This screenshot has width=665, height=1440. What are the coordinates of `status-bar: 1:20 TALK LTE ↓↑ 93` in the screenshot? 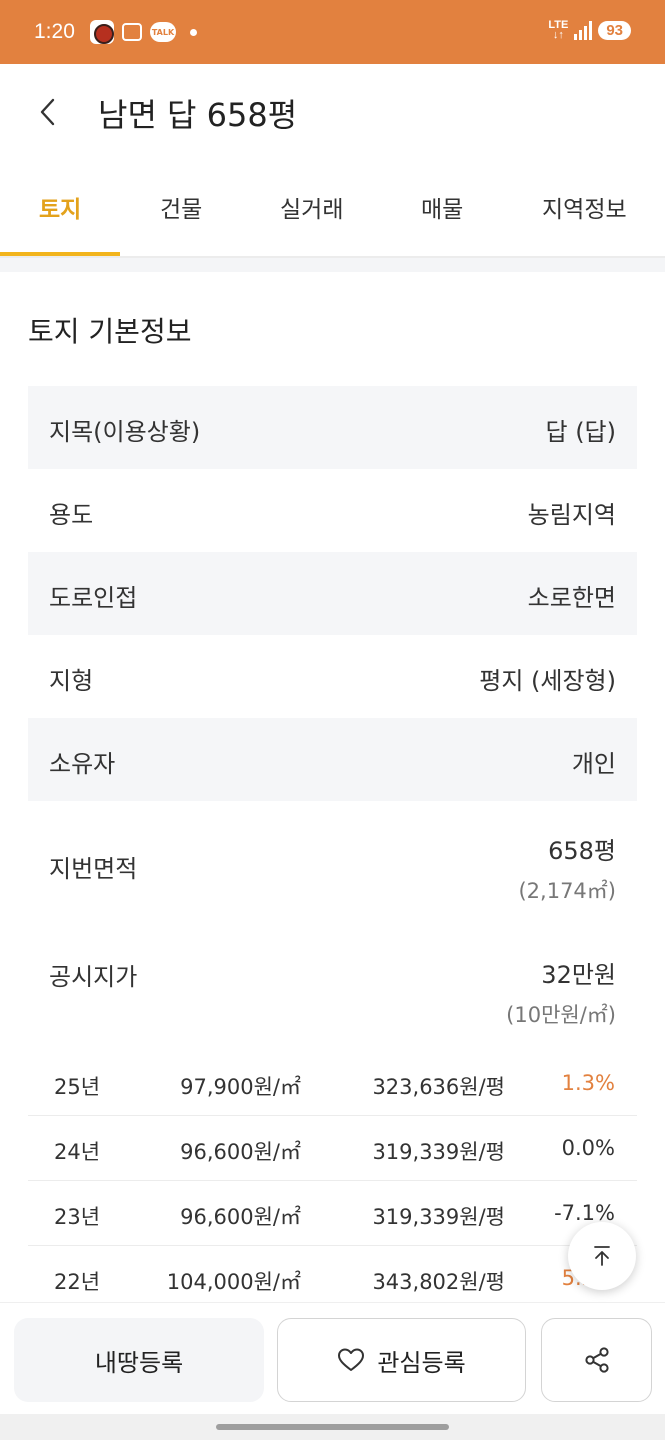 It's located at (332, 32).